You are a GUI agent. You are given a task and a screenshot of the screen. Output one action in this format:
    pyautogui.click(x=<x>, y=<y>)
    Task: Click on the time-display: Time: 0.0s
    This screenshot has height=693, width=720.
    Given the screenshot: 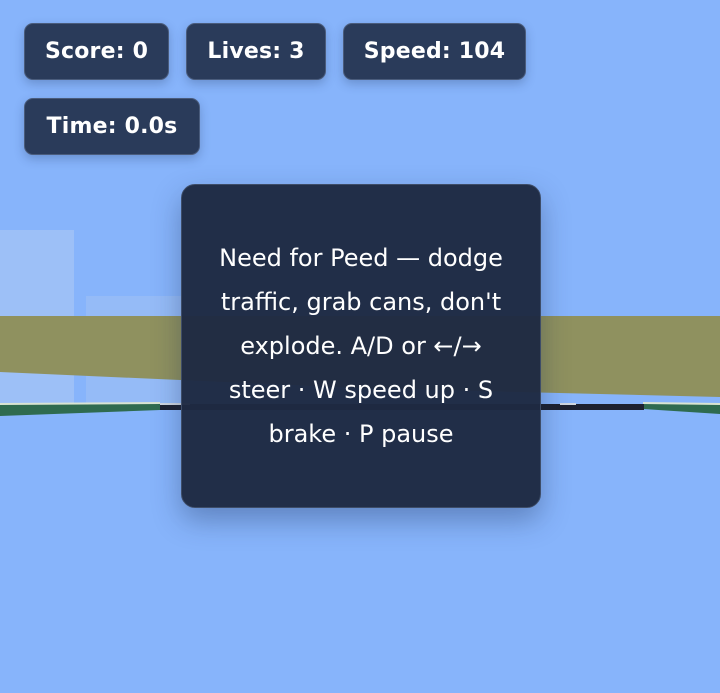 What is the action you would take?
    pyautogui.click(x=112, y=126)
    